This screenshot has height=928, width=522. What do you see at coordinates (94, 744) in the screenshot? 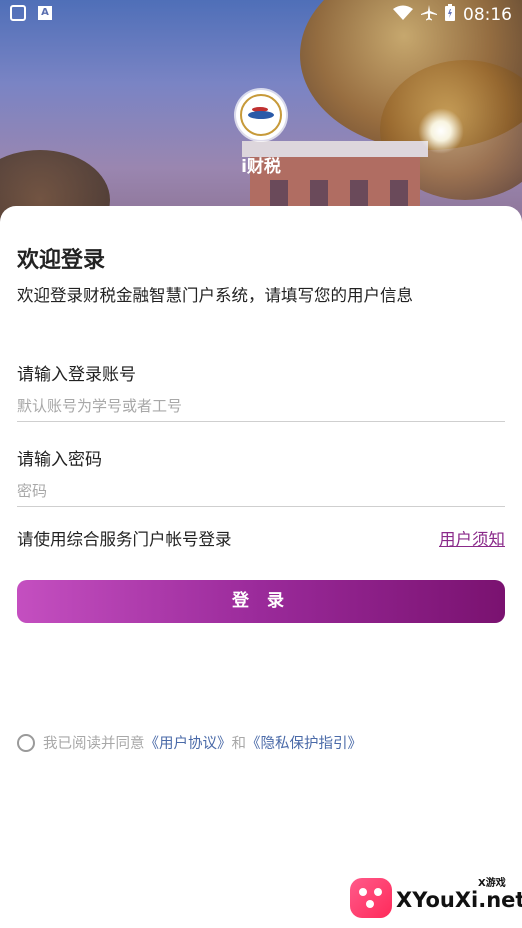
I see `agreement-prefix: 我已阅读并同意` at bounding box center [94, 744].